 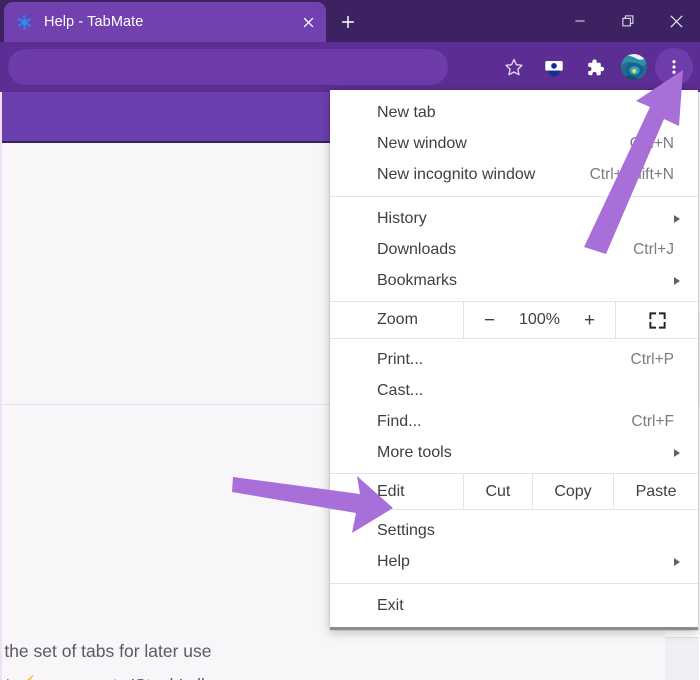 I want to click on restore-icon, so click(x=628, y=21).